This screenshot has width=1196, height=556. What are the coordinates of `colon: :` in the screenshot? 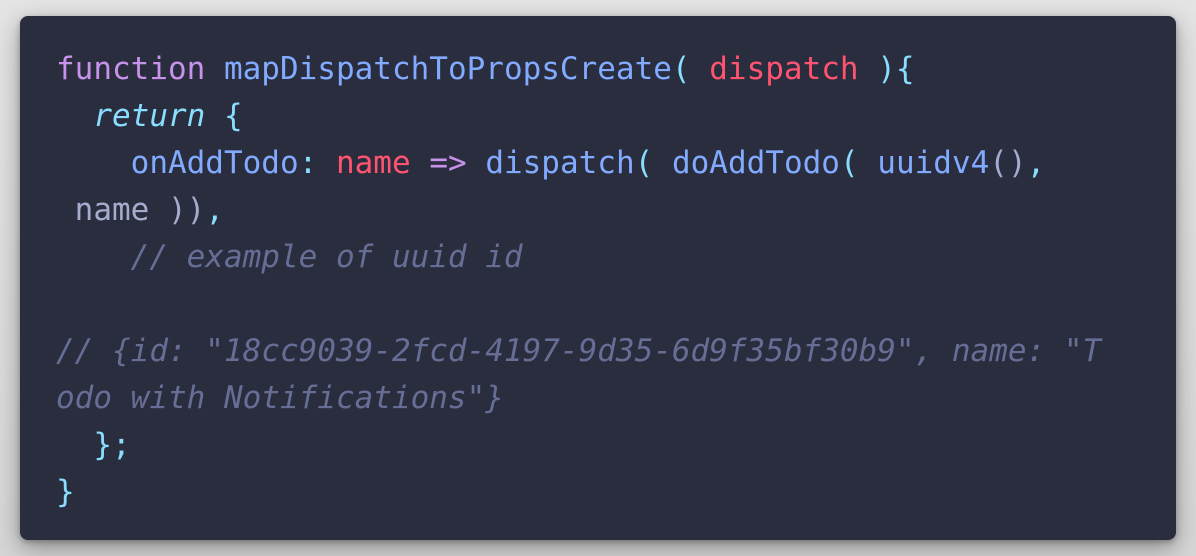 It's located at (308, 163).